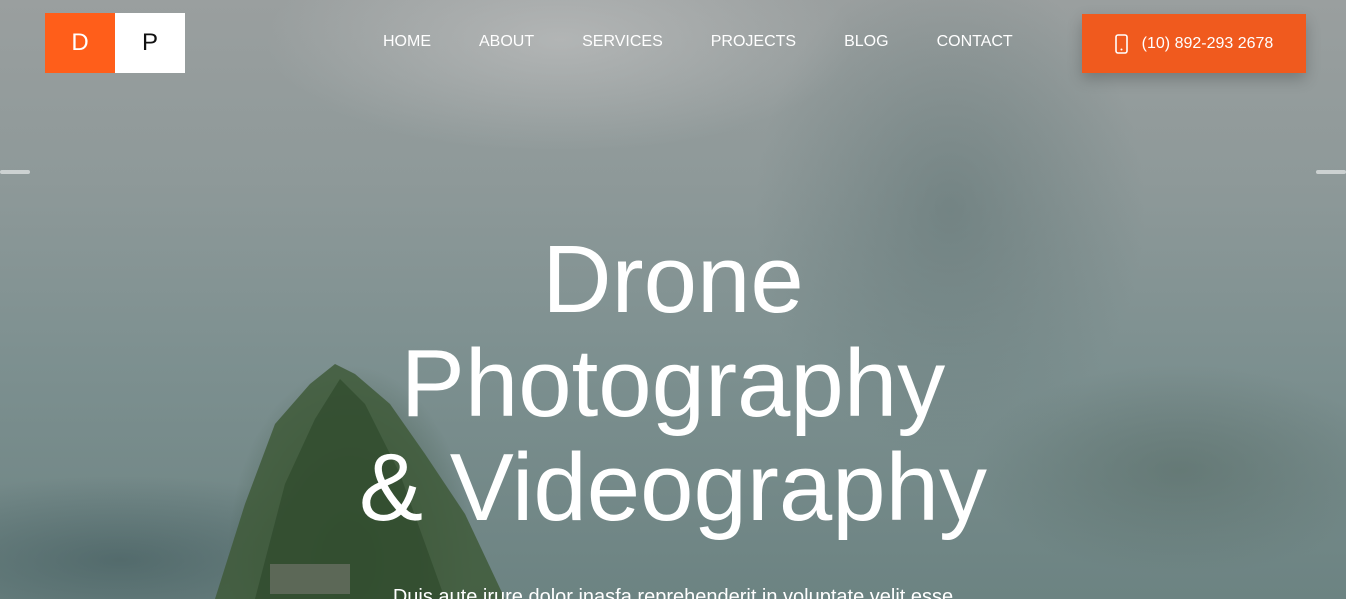  What do you see at coordinates (1207, 43) in the screenshot?
I see `phone-number: (10) 892-293 2678` at bounding box center [1207, 43].